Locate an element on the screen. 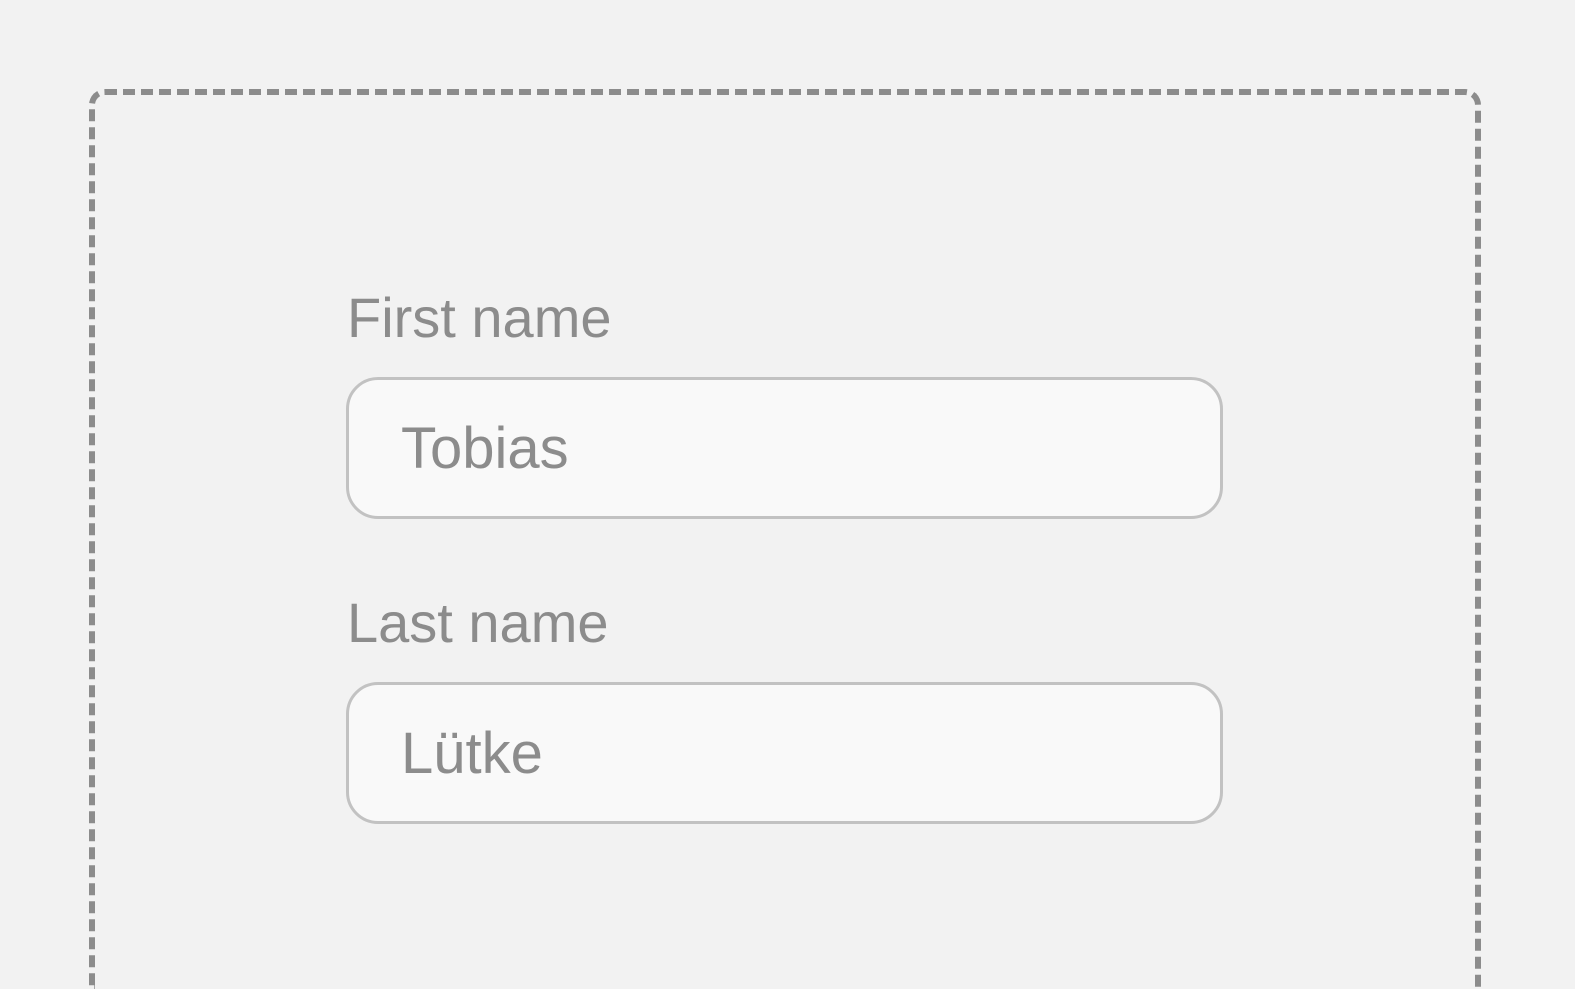 This screenshot has height=989, width=1575. first-name-label: First name is located at coordinates (479, 317).